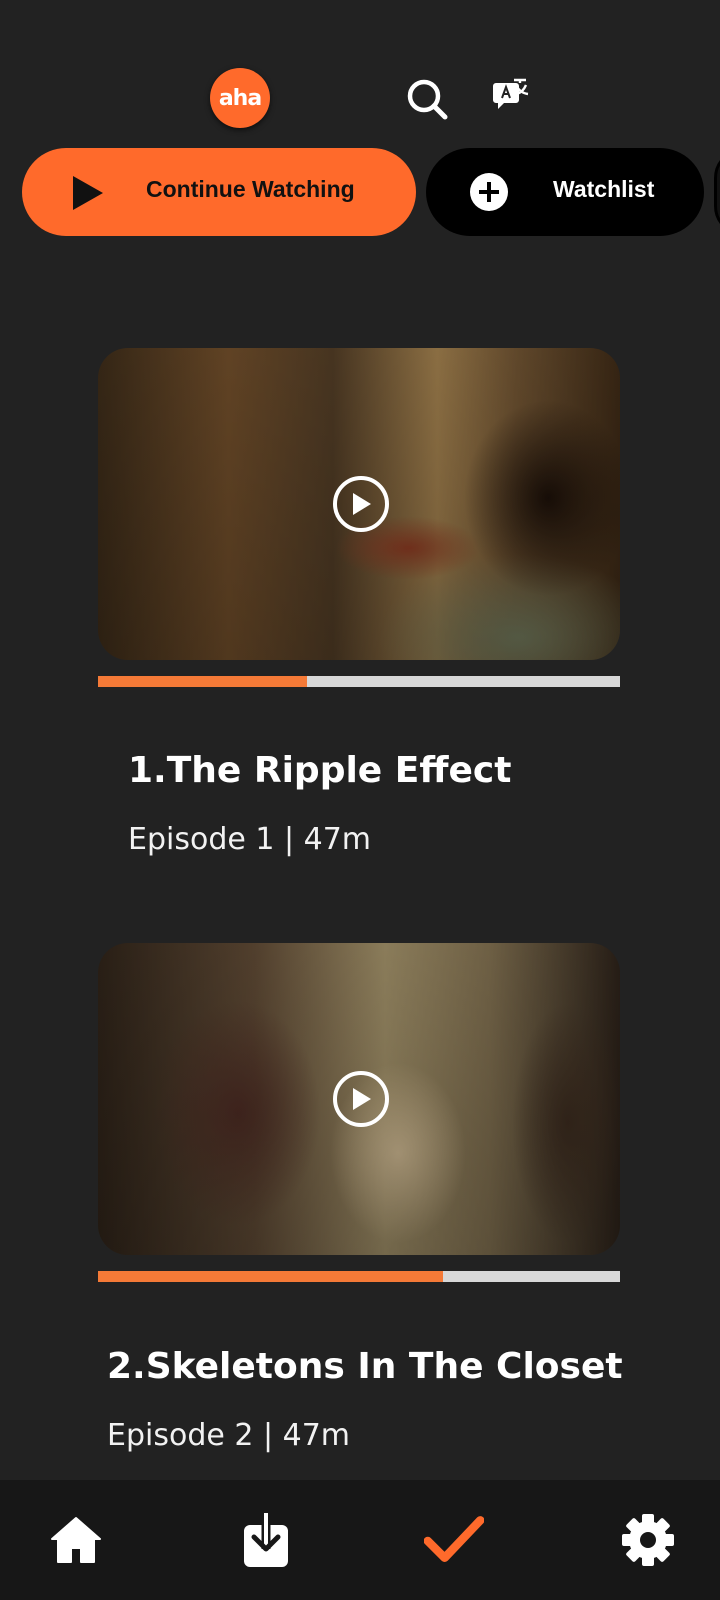 The width and height of the screenshot is (720, 1600). What do you see at coordinates (229, 1435) in the screenshot?
I see `episode-2-meta: Episode 2 | 47m` at bounding box center [229, 1435].